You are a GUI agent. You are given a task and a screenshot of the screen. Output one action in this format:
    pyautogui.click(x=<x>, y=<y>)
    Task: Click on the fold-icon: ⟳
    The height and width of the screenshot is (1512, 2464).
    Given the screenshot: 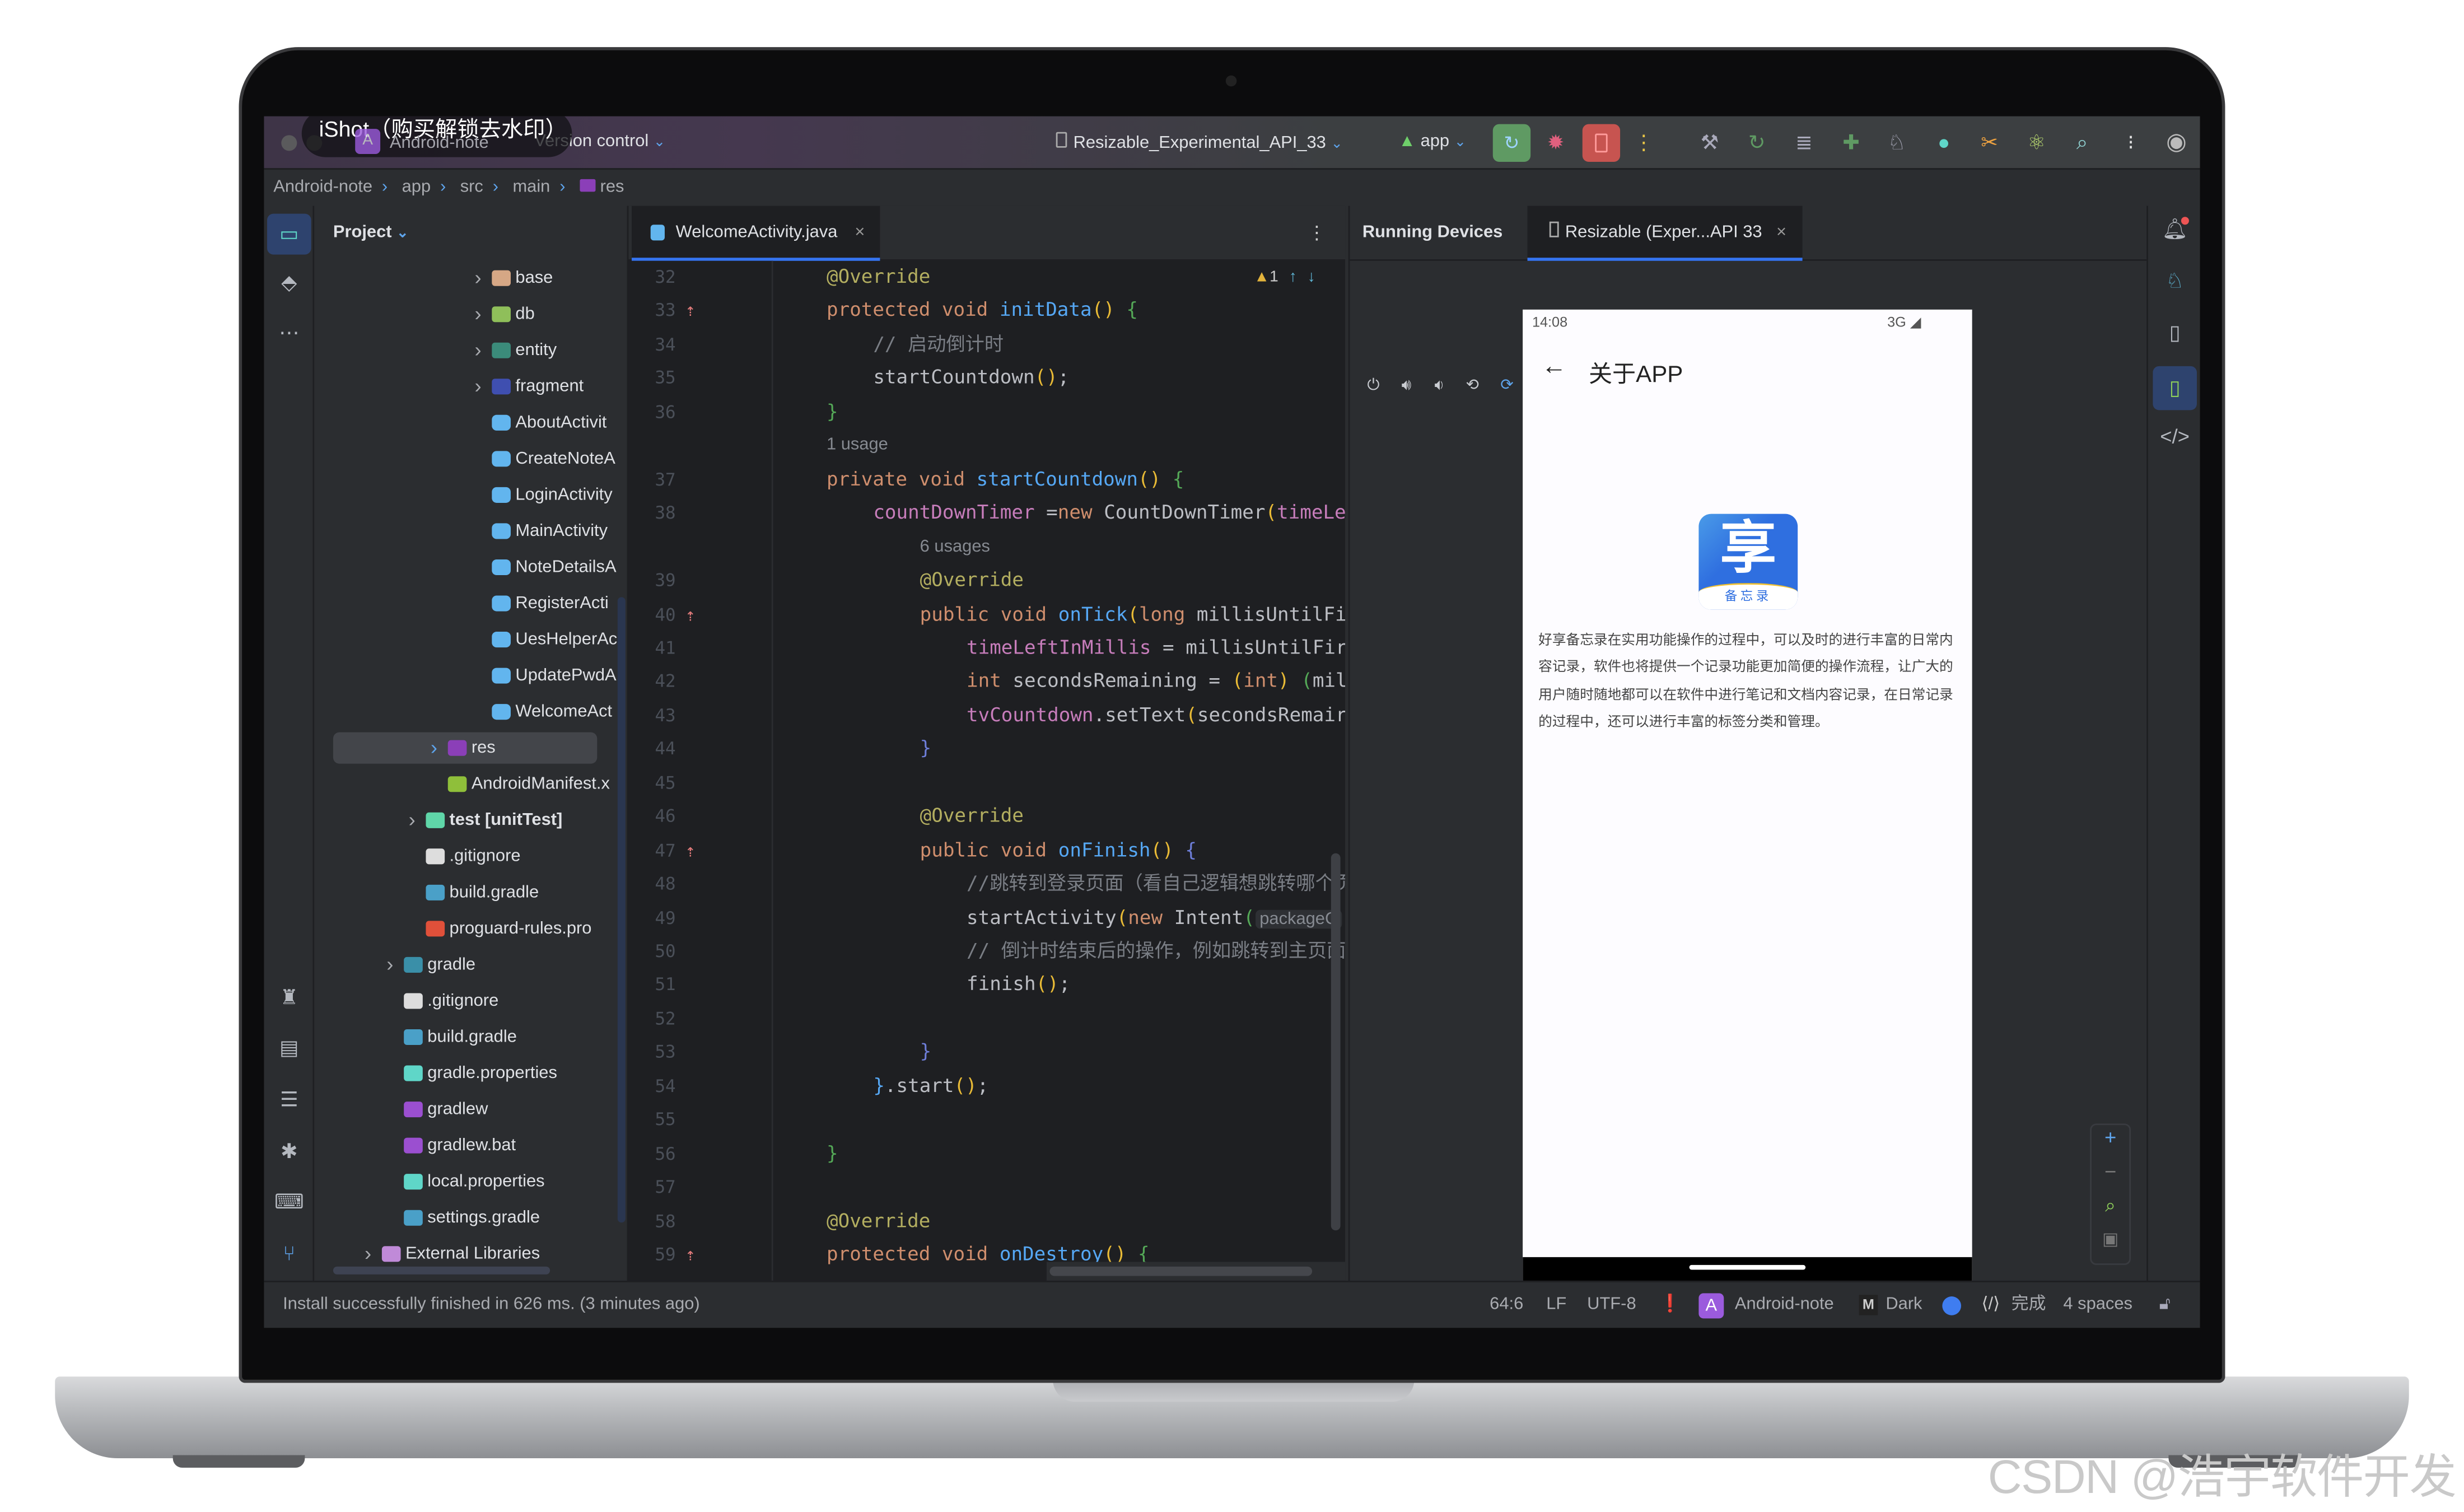 What is the action you would take?
    pyautogui.click(x=1507, y=387)
    